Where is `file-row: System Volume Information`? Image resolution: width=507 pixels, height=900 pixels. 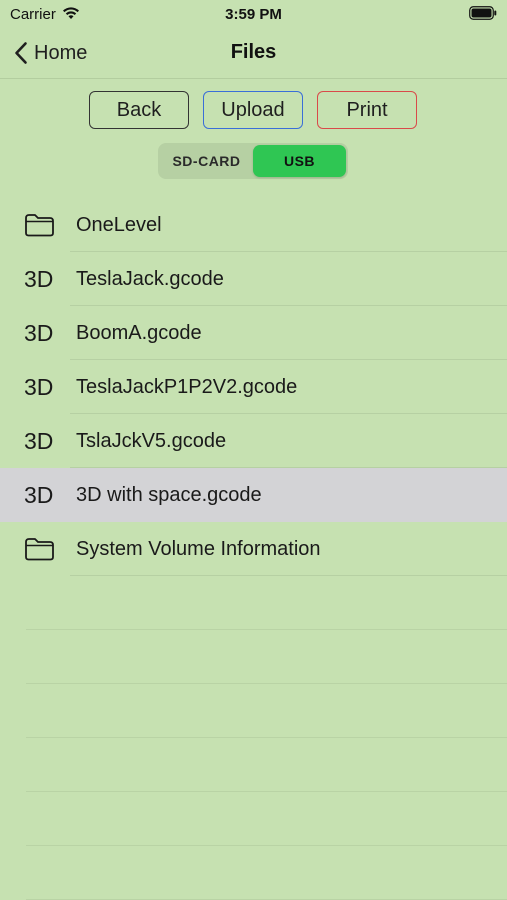 file-row: System Volume Information is located at coordinates (253, 549).